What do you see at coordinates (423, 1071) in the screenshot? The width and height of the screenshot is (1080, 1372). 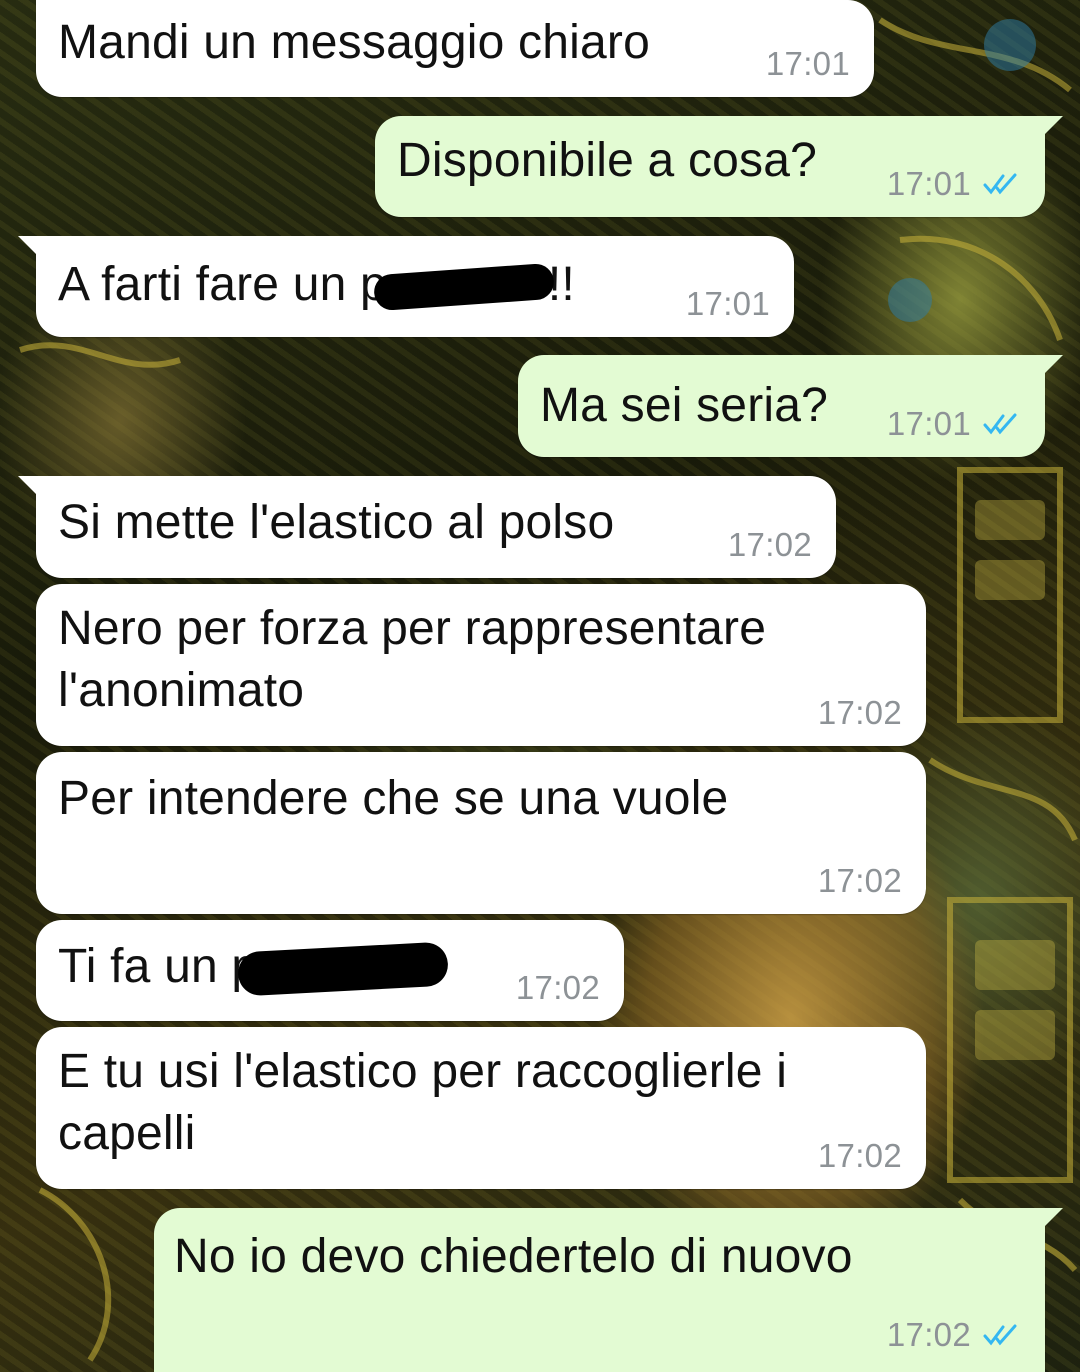 I see `message-line: E tu usi l'elastico per raccoglierle i` at bounding box center [423, 1071].